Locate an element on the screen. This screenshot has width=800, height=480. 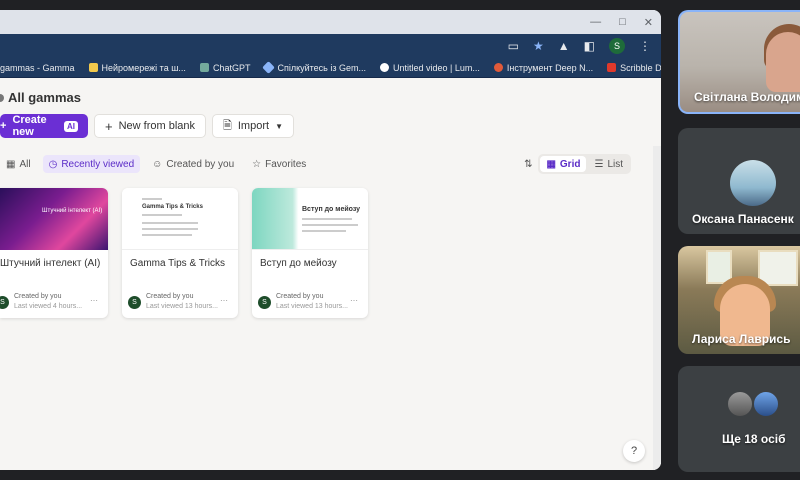
help-label: ? is located at coordinates (634, 451).